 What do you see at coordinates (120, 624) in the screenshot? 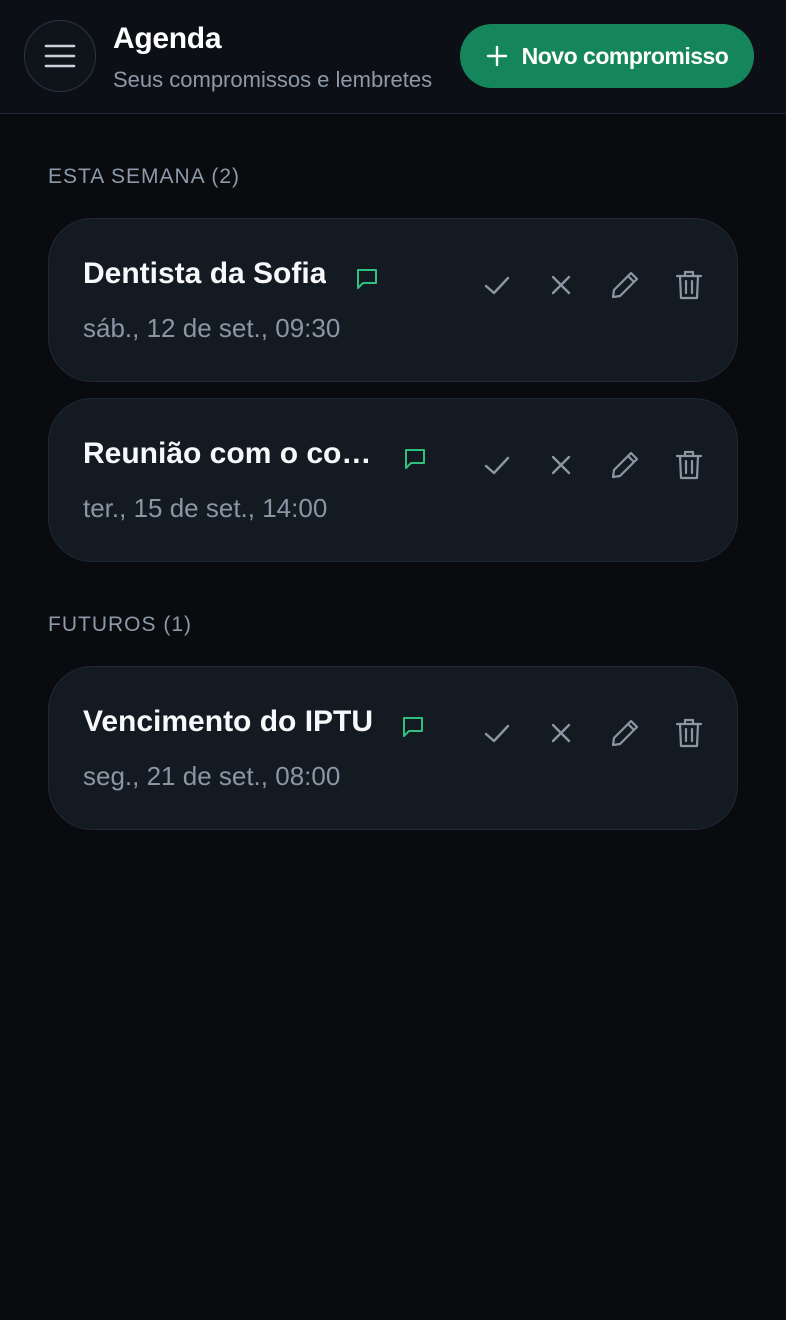
I see `section-label-future: FUTUROS (1)` at bounding box center [120, 624].